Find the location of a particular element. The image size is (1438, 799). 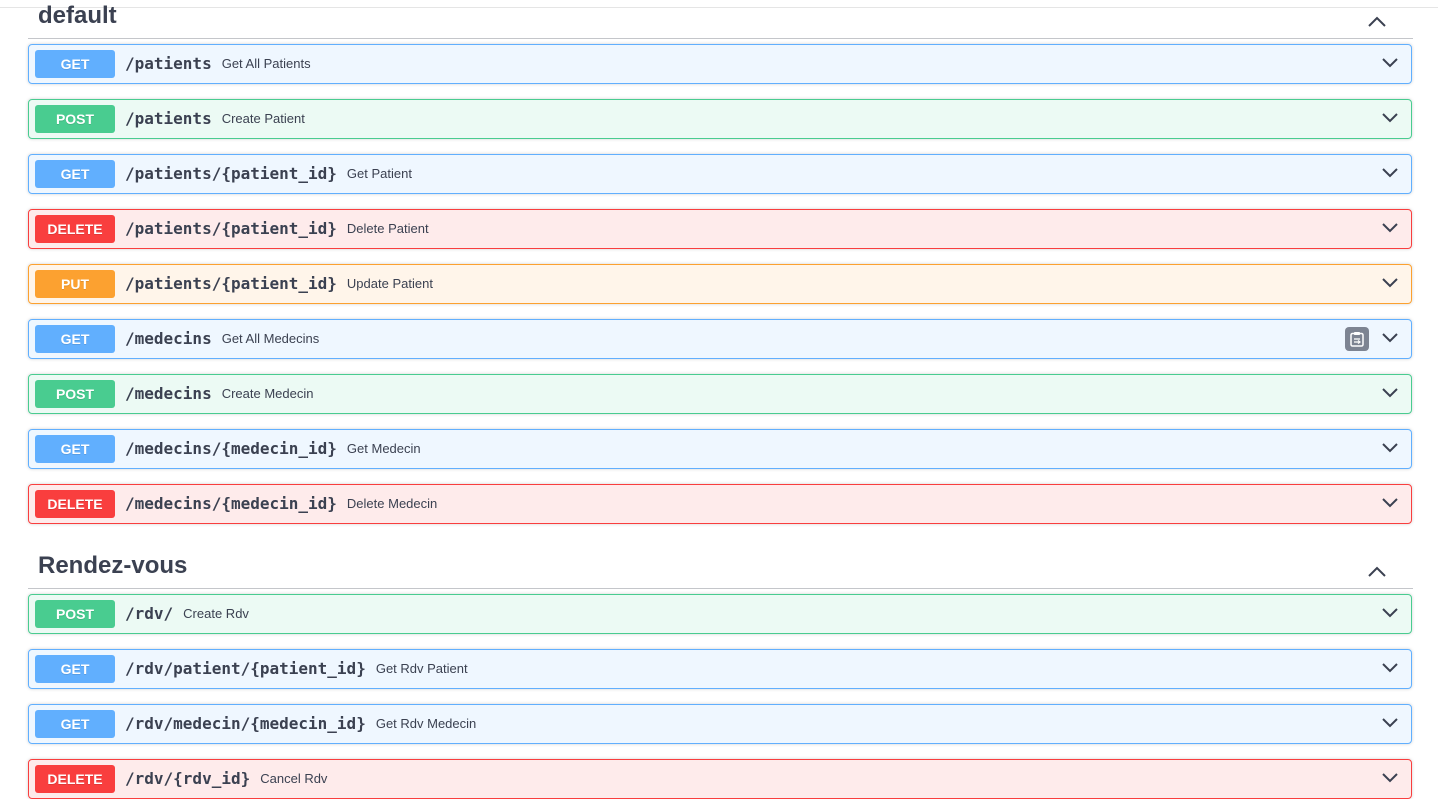

operation-summary: Create Patient is located at coordinates (263, 118).